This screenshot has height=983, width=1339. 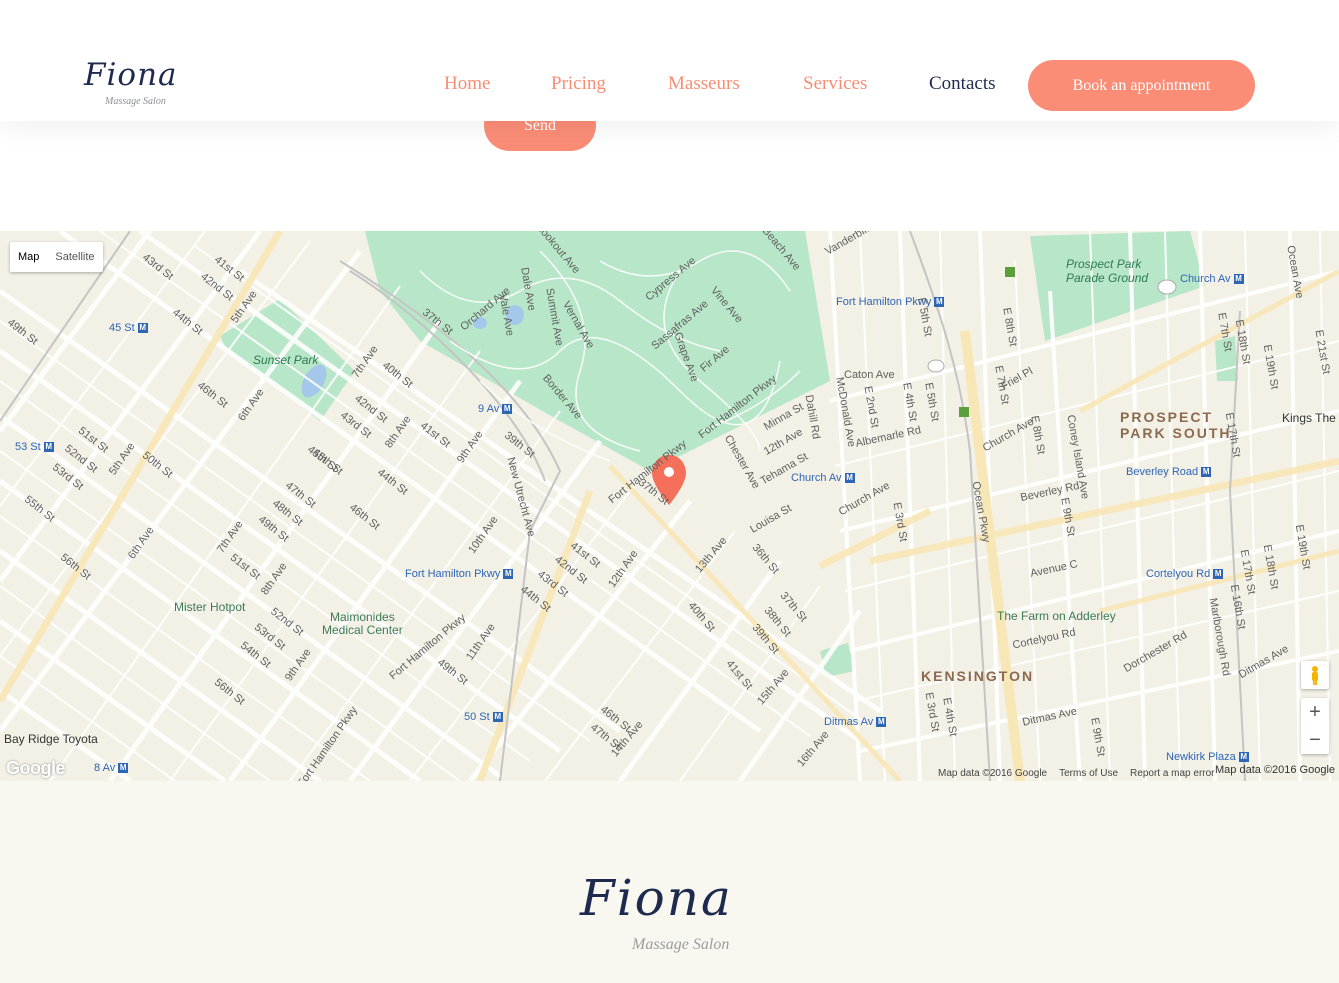 I want to click on google-logo: Google, so click(x=36, y=768).